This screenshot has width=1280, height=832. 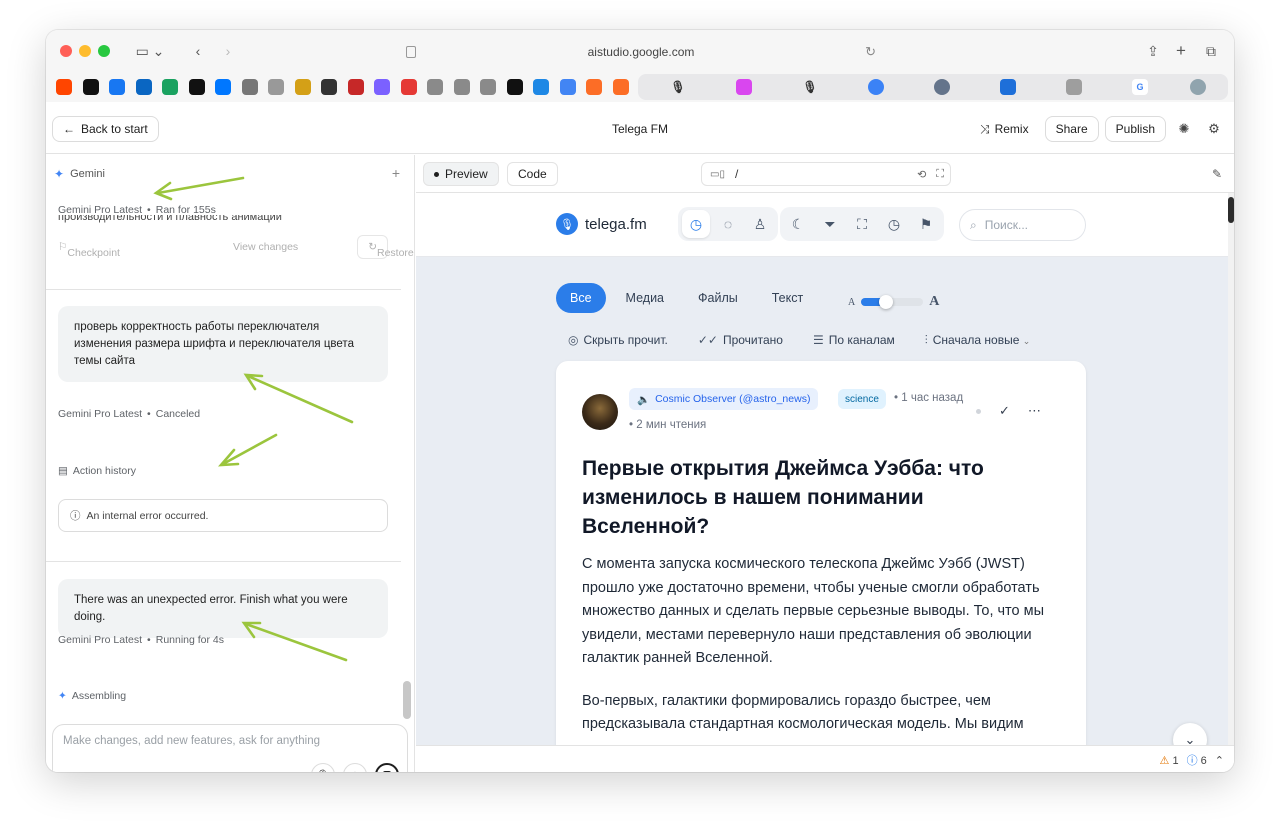 I want to click on sidebar-toggle-icon: ▭ ⌄, so click(x=150, y=51).